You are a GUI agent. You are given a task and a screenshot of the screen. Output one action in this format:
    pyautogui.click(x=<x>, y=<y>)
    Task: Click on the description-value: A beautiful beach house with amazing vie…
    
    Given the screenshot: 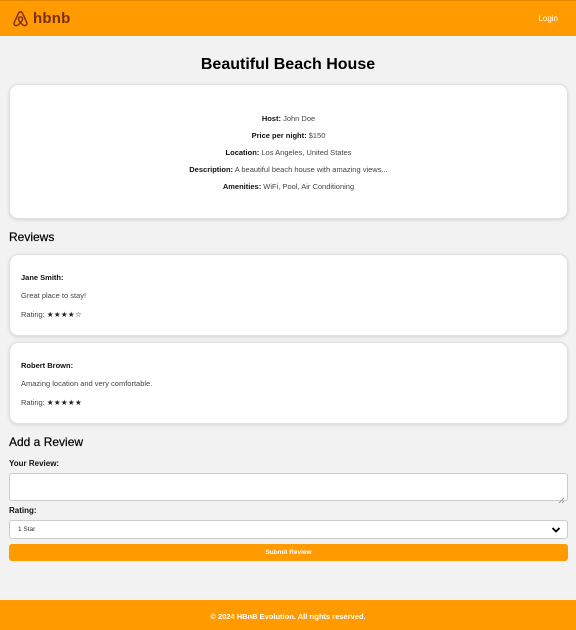 What is the action you would take?
    pyautogui.click(x=311, y=169)
    